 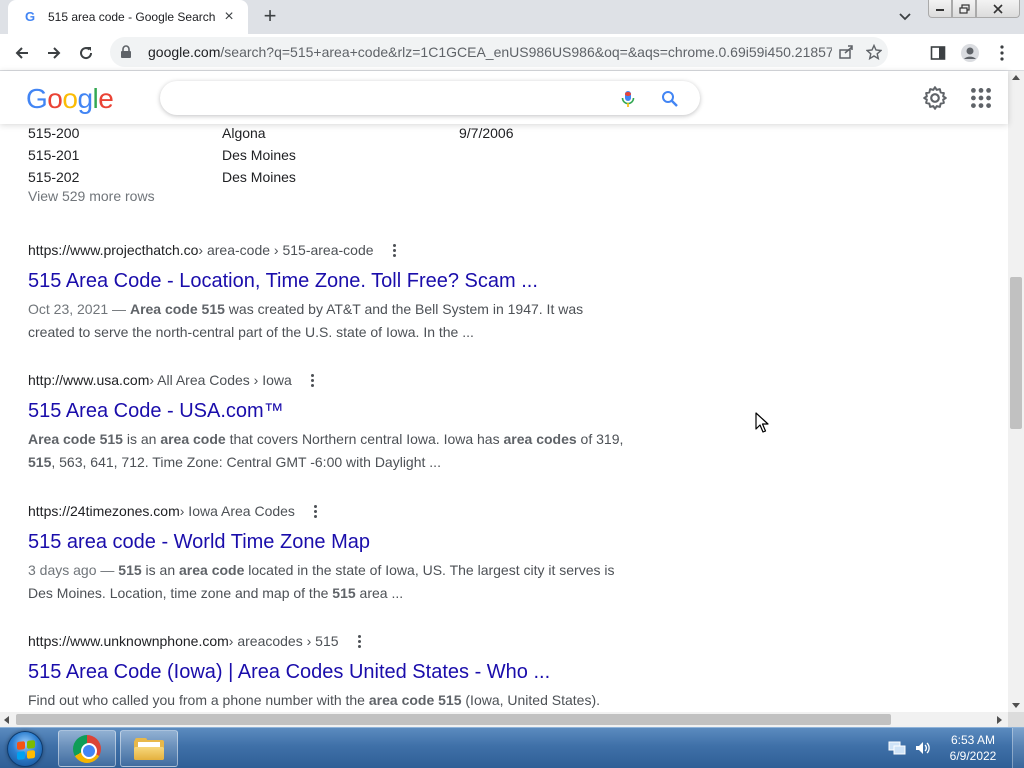 I want to click on microphone-icon, so click(x=628, y=99).